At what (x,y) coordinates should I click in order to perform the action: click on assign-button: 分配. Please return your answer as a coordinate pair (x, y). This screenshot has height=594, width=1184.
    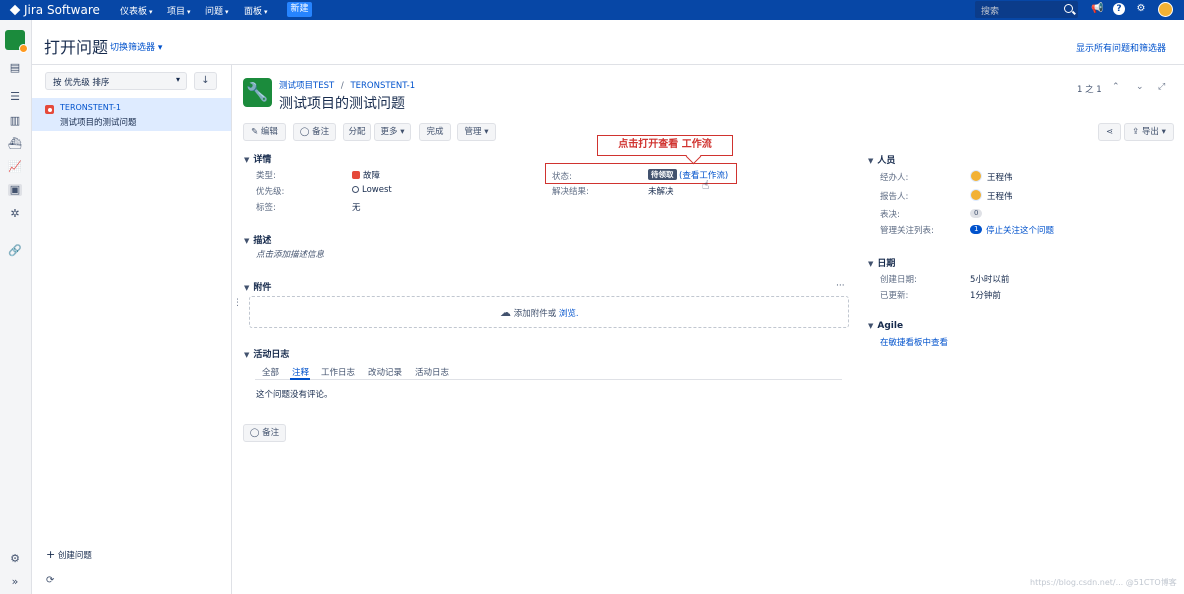
    Looking at the image, I should click on (357, 132).